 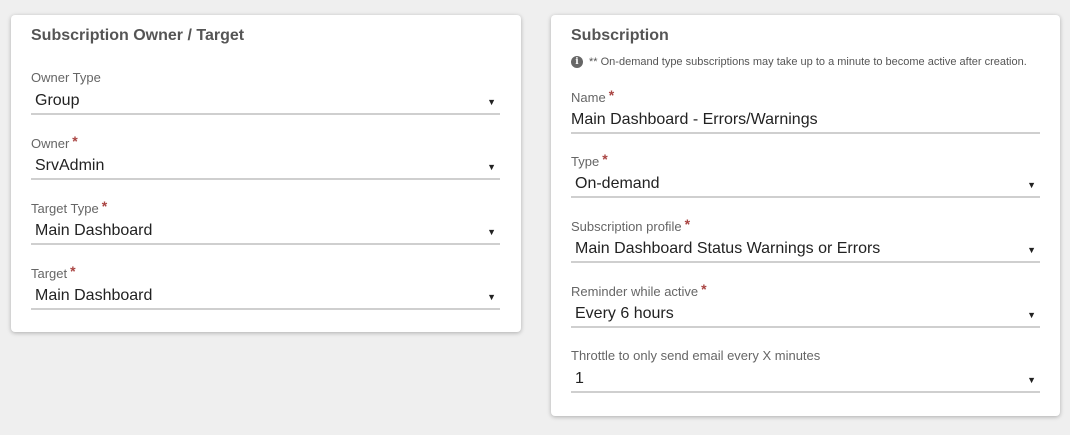 I want to click on owner-type-field: Owner Type Group ▼, so click(x=265, y=92).